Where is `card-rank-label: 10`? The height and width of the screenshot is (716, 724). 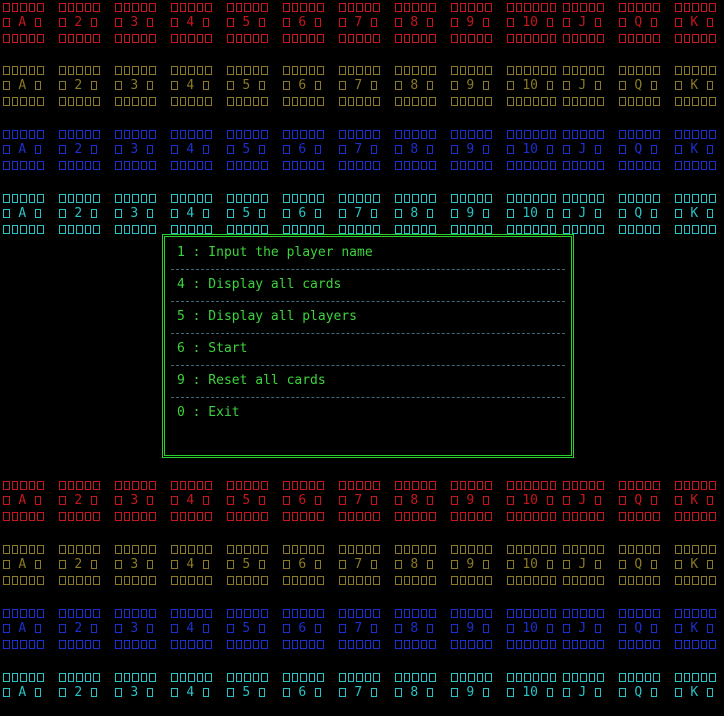 card-rank-label: 10 is located at coordinates (530, 214).